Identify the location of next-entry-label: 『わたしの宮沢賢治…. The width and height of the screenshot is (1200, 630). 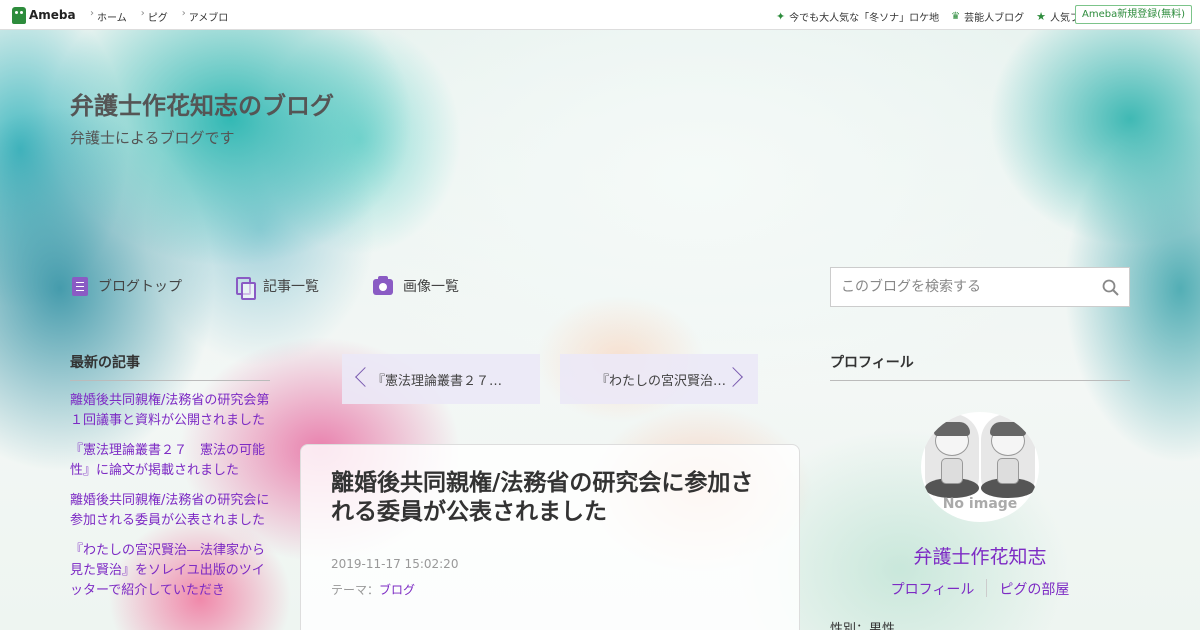
(660, 381).